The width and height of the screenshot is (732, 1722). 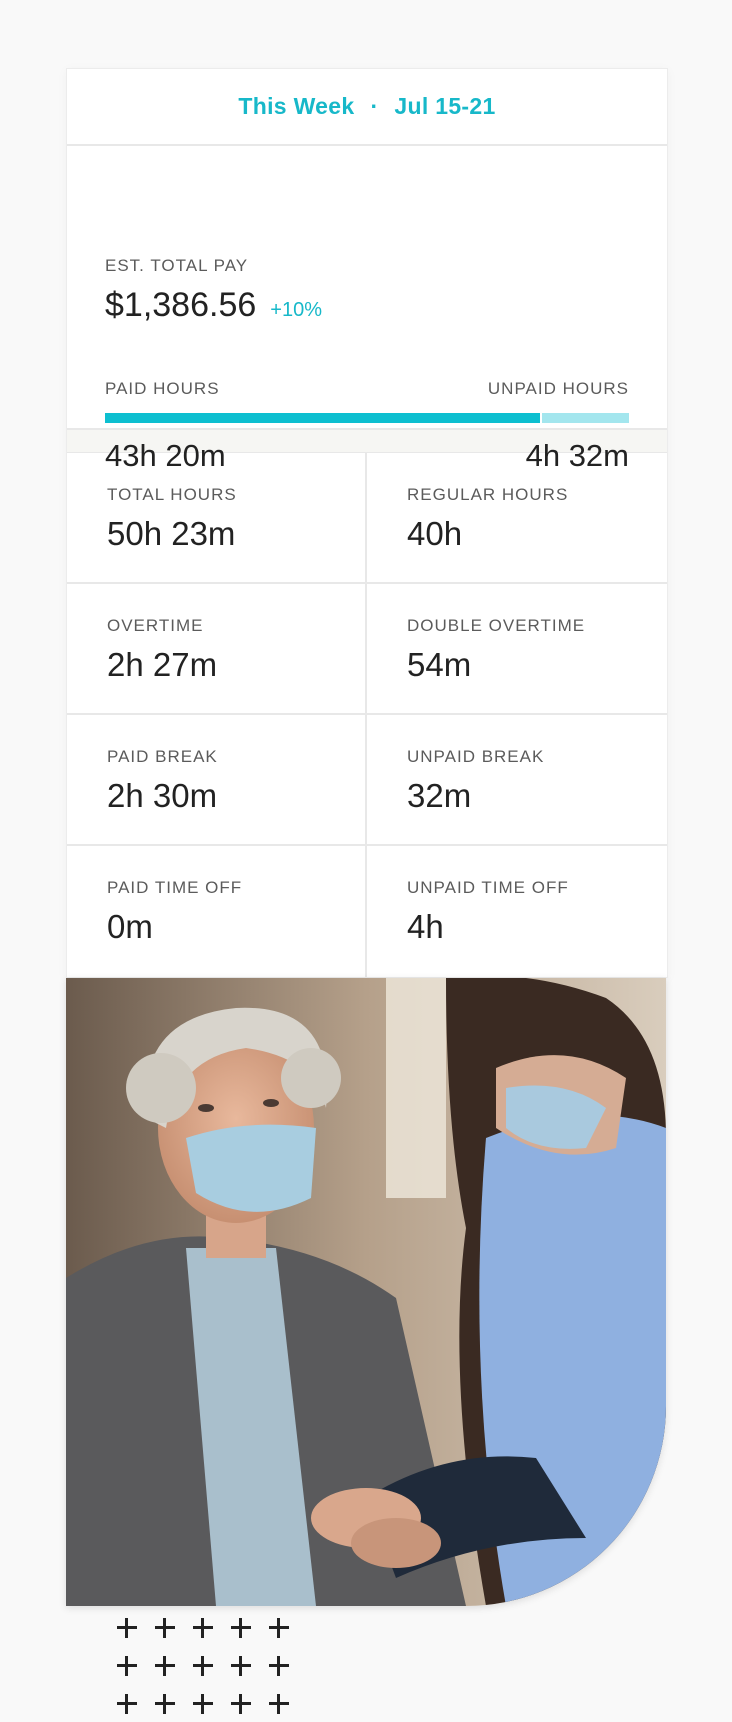 What do you see at coordinates (162, 664) in the screenshot?
I see `stat-value: 2h 27m` at bounding box center [162, 664].